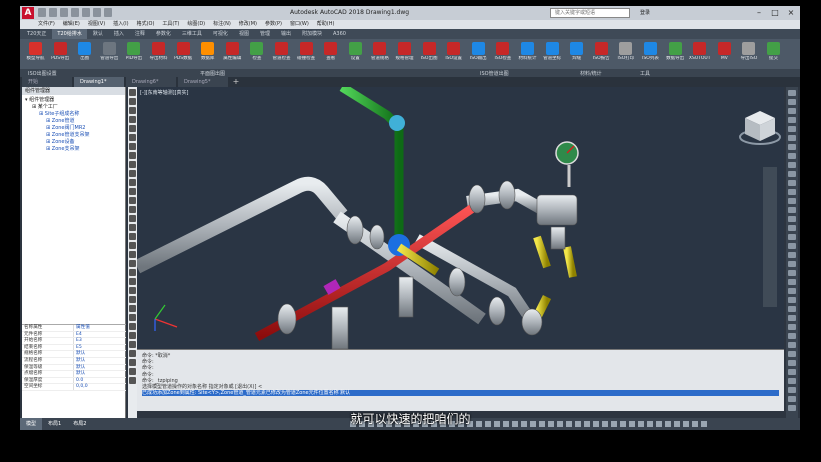 The image size is (821, 462). What do you see at coordinates (98, 34) in the screenshot?
I see `ribbon-tab: 默认` at bounding box center [98, 34].